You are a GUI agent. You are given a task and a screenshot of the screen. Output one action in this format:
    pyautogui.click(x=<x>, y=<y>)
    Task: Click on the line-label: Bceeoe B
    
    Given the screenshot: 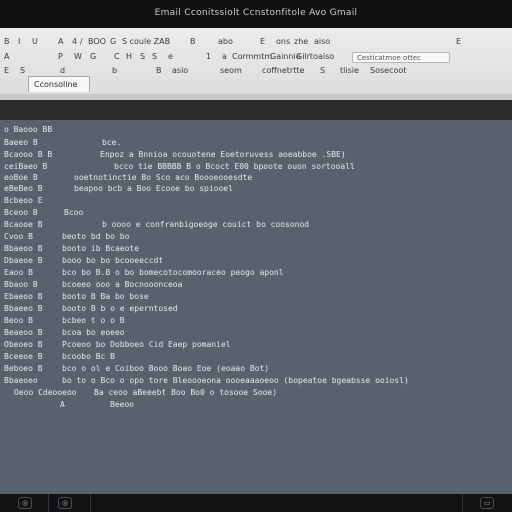 What is the action you would take?
    pyautogui.click(x=23, y=356)
    